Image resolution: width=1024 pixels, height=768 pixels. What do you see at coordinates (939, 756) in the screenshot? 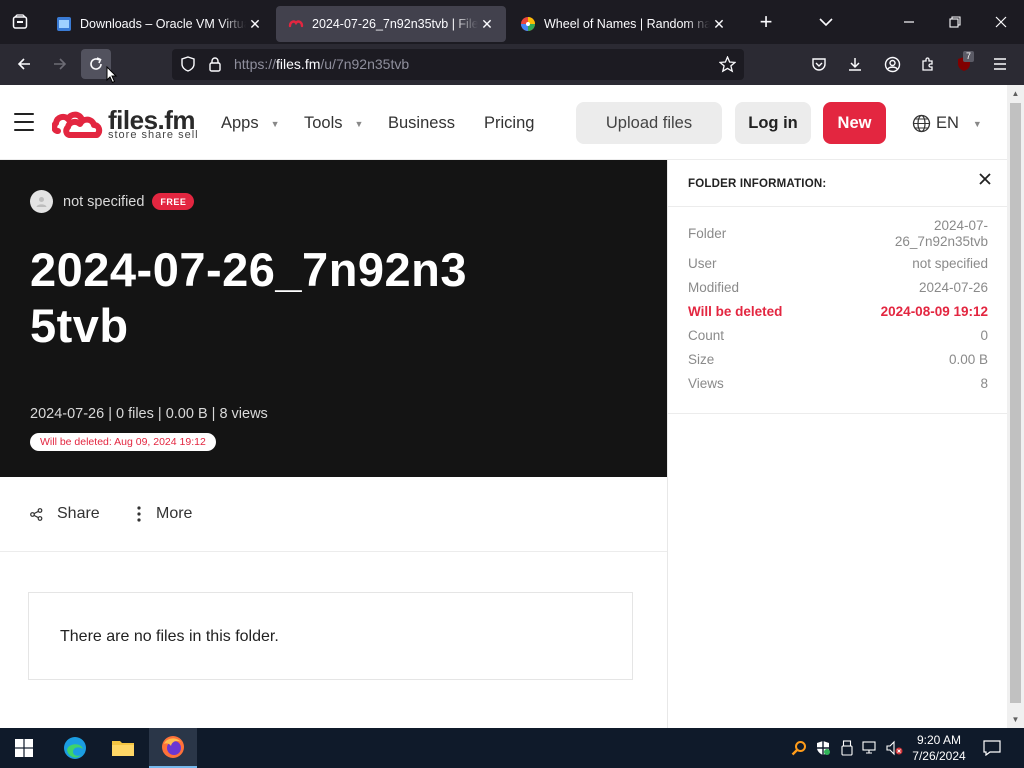
I see `clock-date: 7/26/2024` at bounding box center [939, 756].